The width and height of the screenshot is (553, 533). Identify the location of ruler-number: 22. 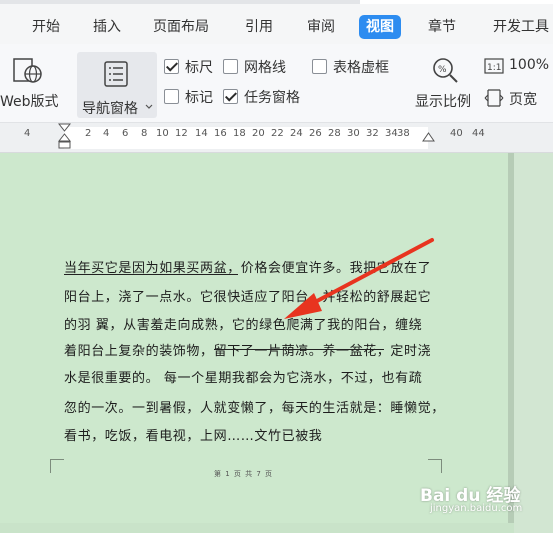
(277, 133).